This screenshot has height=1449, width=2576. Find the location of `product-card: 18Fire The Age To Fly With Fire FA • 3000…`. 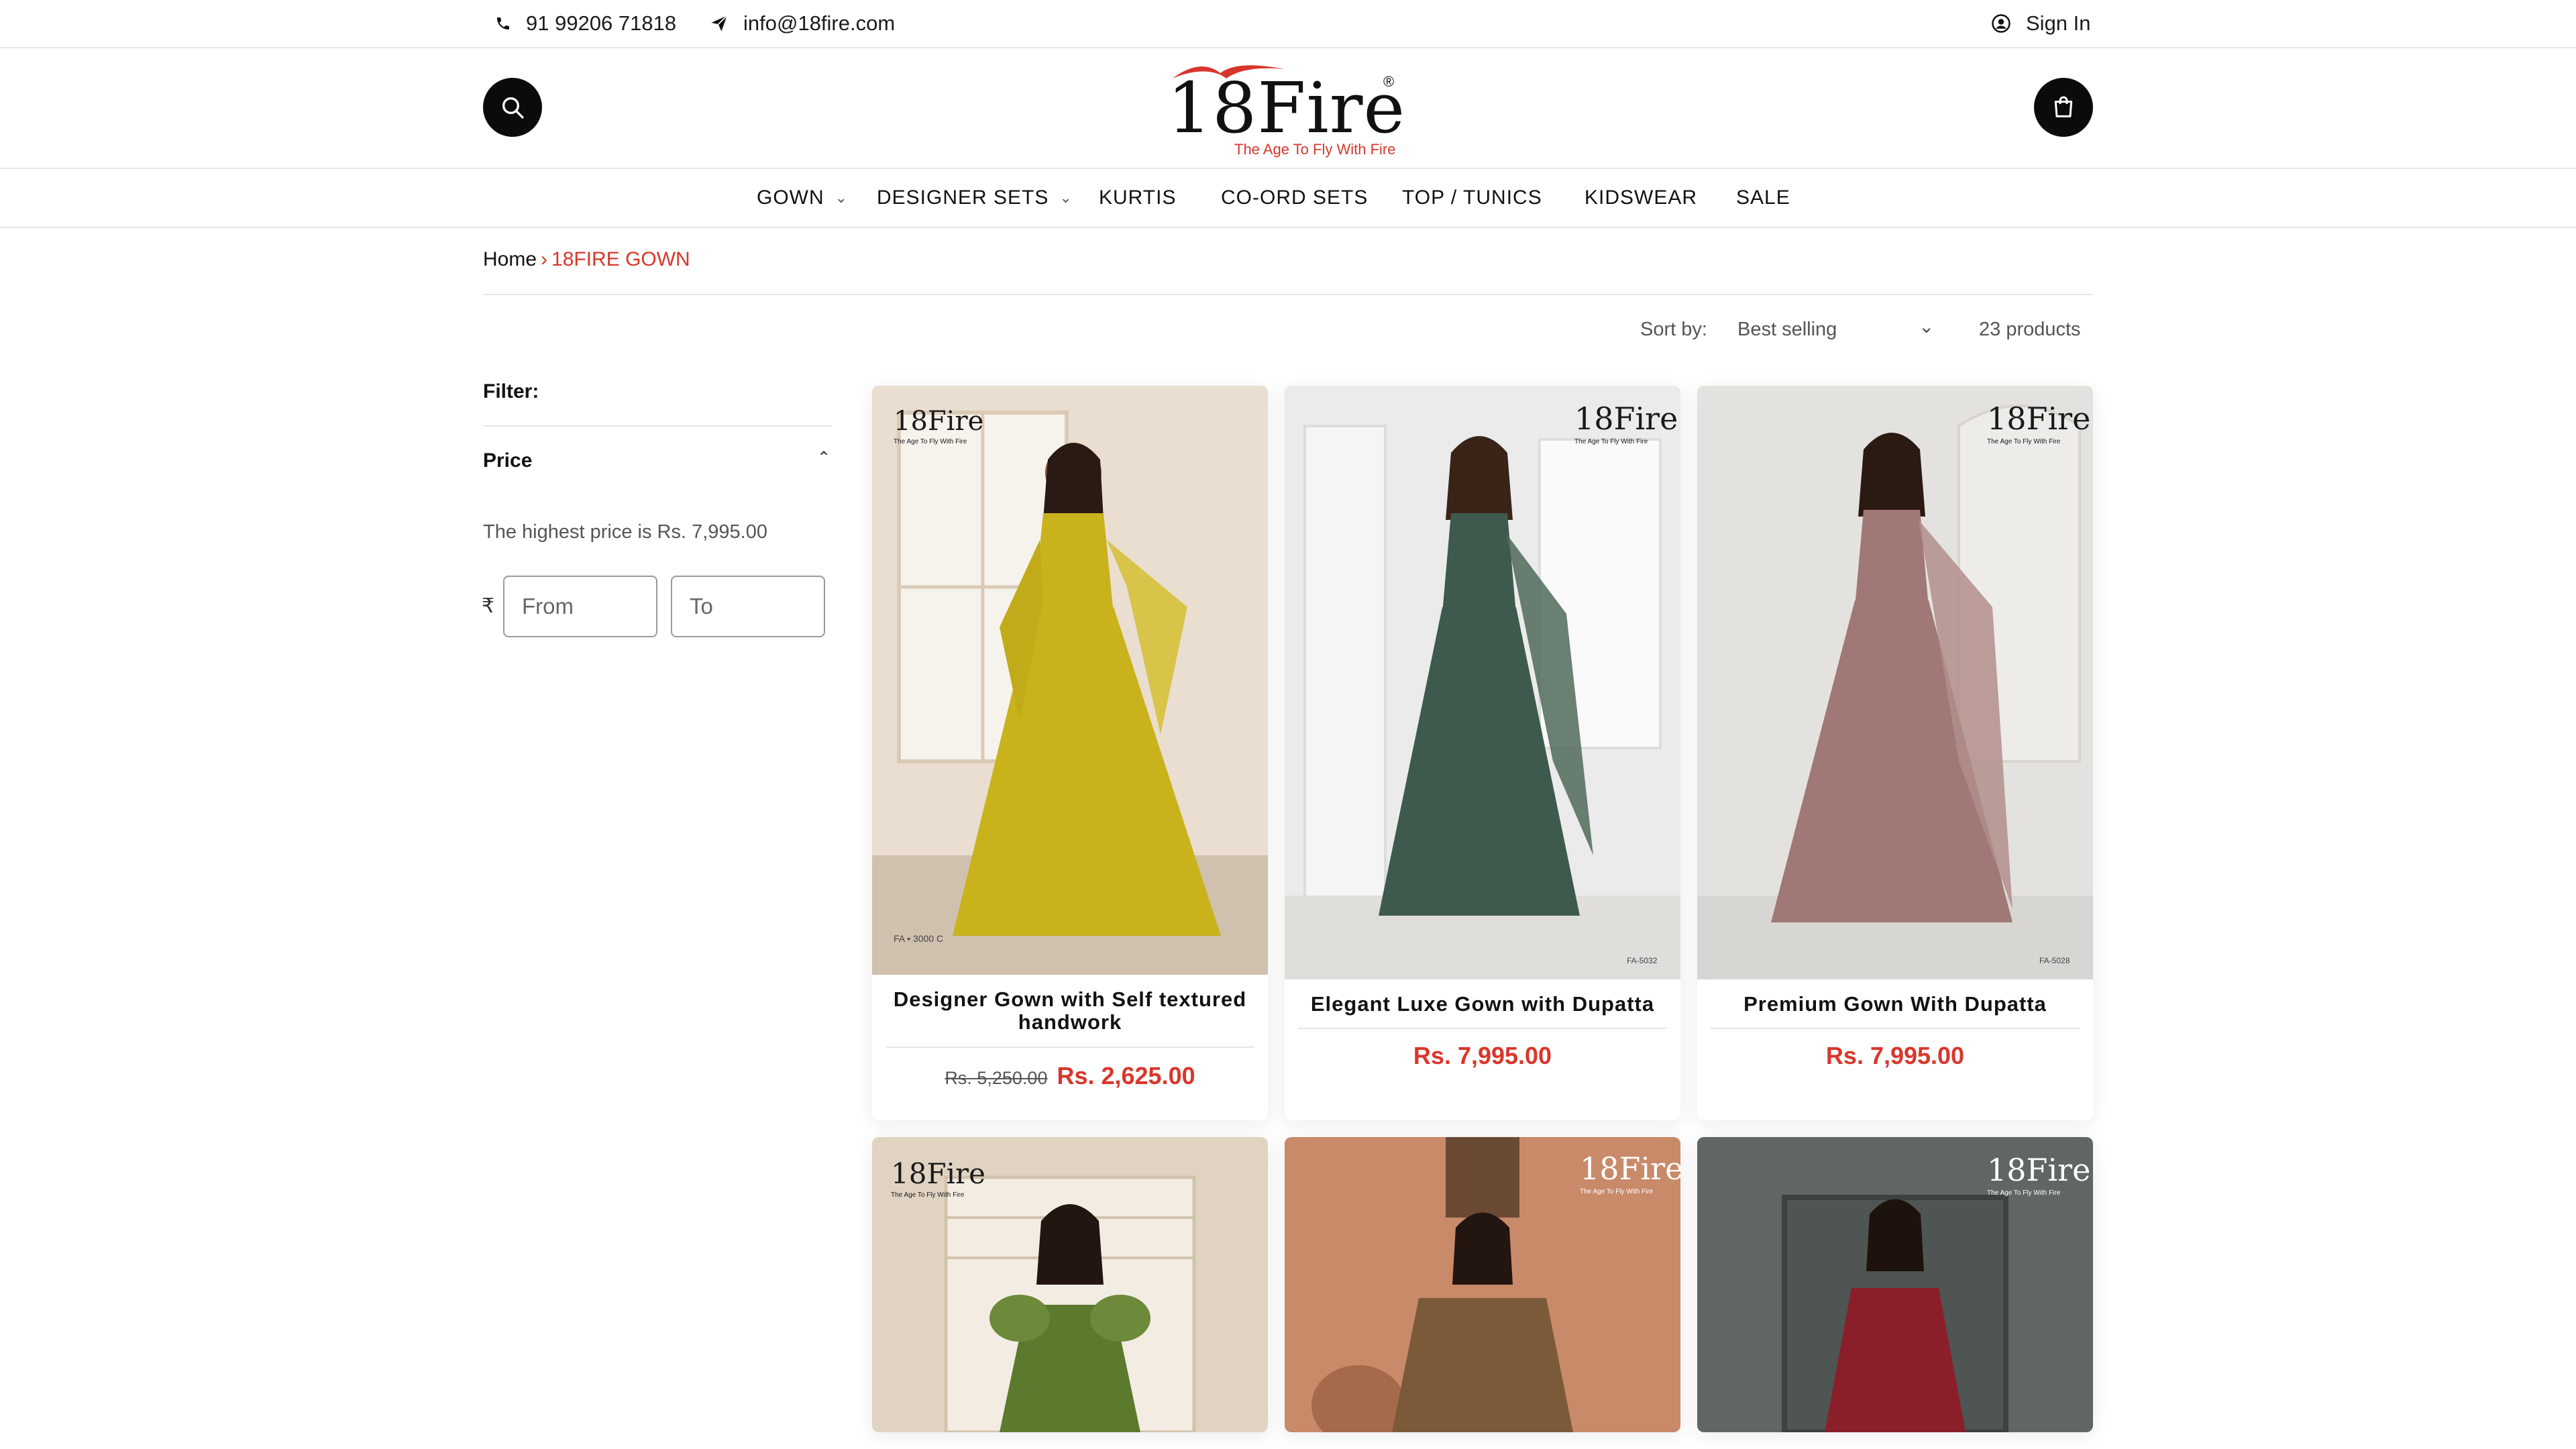

product-card: 18Fire The Age To Fly With Fire FA • 3000… is located at coordinates (1070, 753).